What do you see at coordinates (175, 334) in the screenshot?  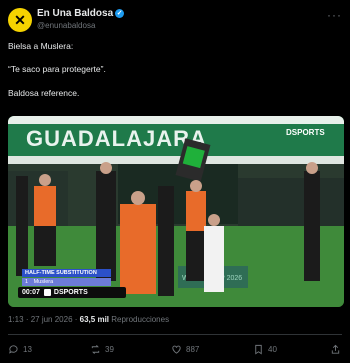 I see `divider` at bounding box center [175, 334].